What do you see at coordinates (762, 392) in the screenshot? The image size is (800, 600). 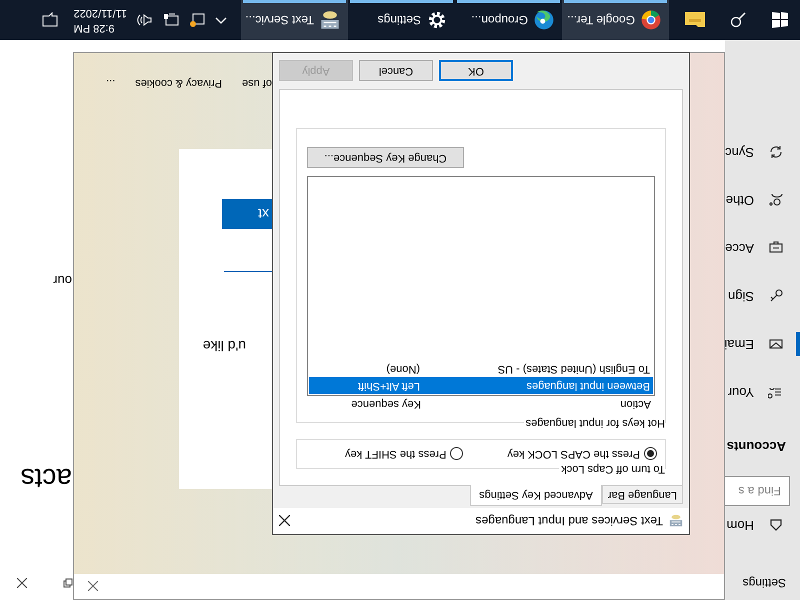 I see `sidebar-item: Your` at bounding box center [762, 392].